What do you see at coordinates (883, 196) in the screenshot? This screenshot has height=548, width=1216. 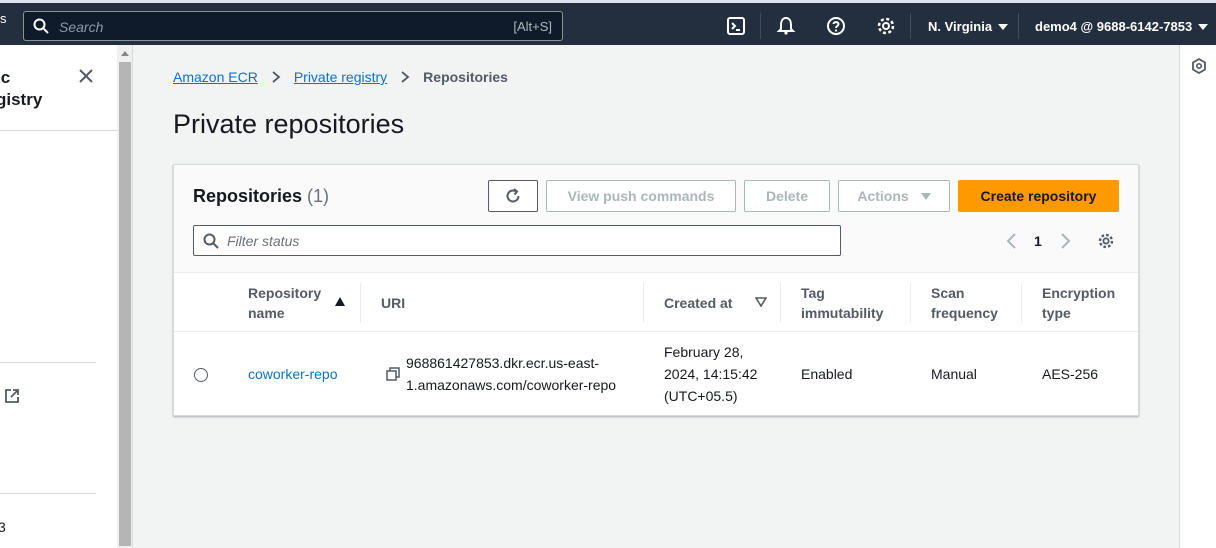 I see `actions-label: Actions` at bounding box center [883, 196].